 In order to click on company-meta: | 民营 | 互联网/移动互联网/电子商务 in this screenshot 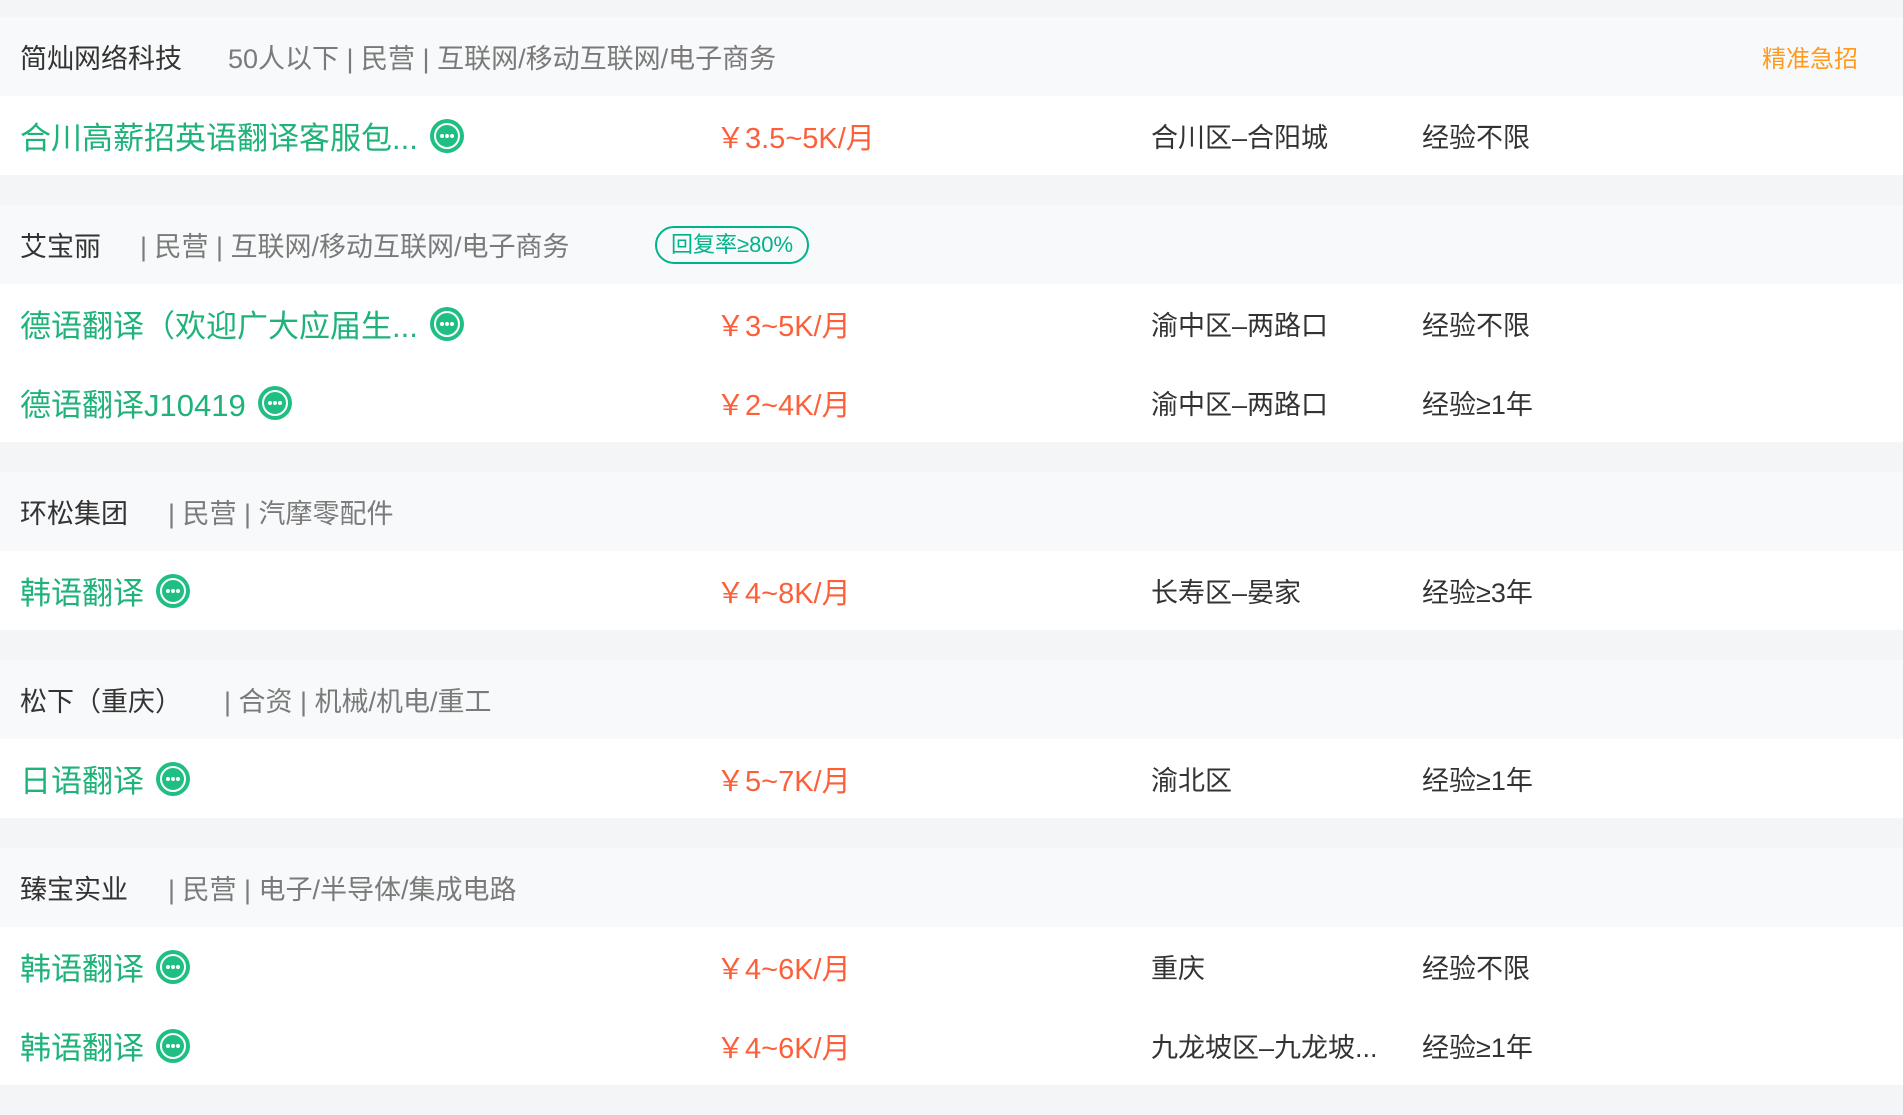, I will do `click(355, 247)`.